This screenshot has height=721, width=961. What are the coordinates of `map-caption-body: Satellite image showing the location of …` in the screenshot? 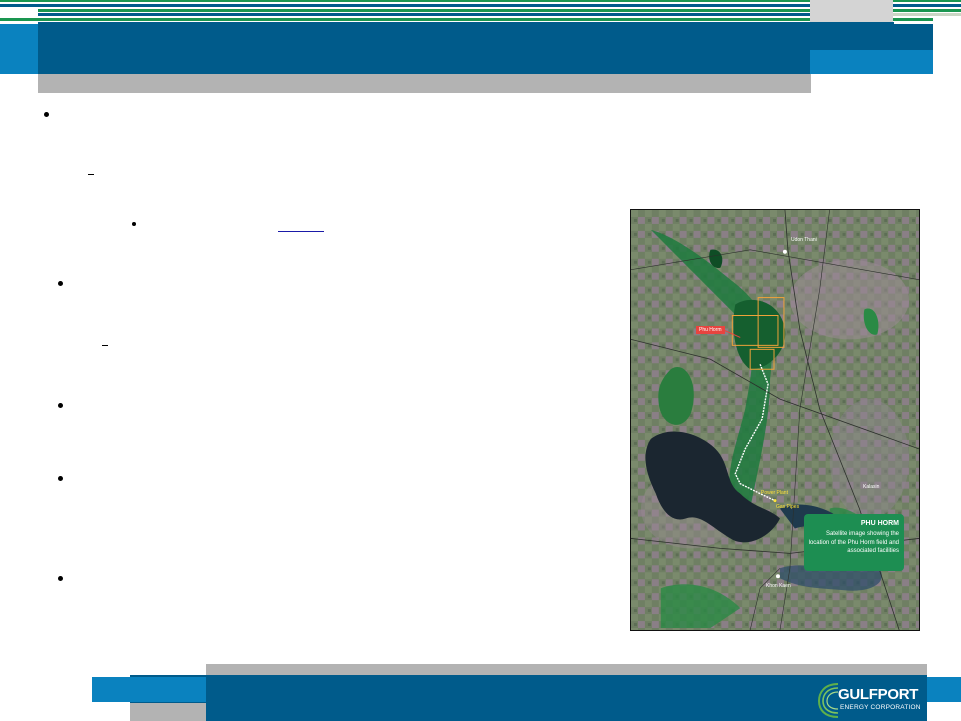 It's located at (853, 542).